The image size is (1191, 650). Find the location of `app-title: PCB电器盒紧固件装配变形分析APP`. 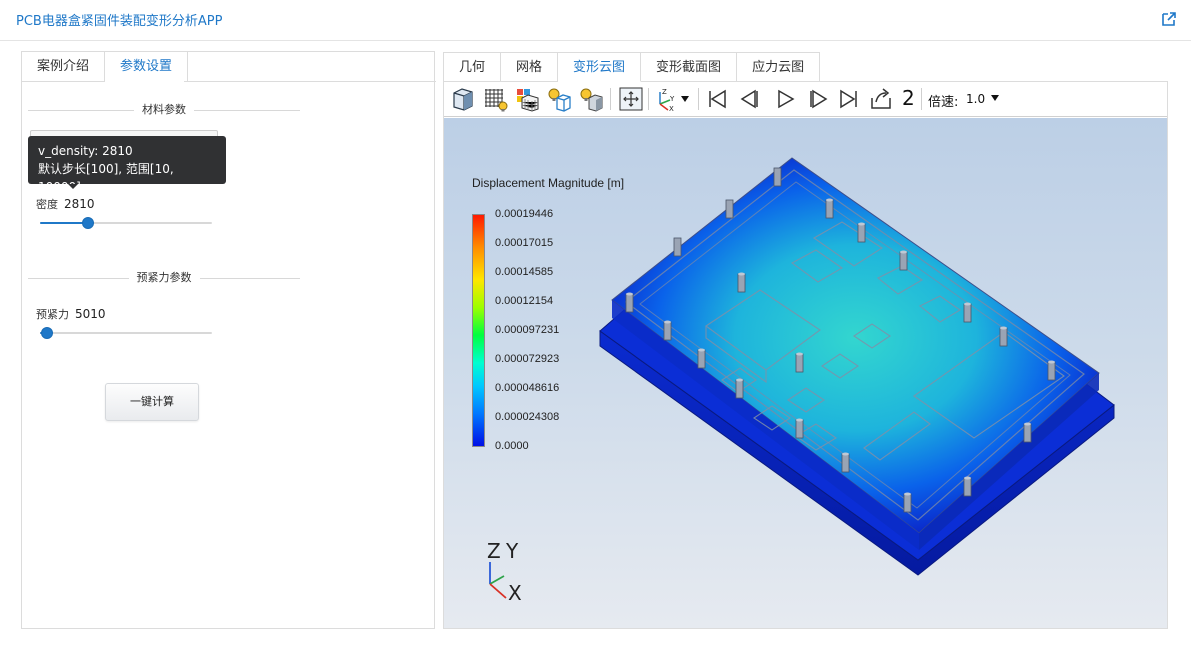

app-title: PCB电器盒紧固件装配变形分析APP is located at coordinates (119, 21).